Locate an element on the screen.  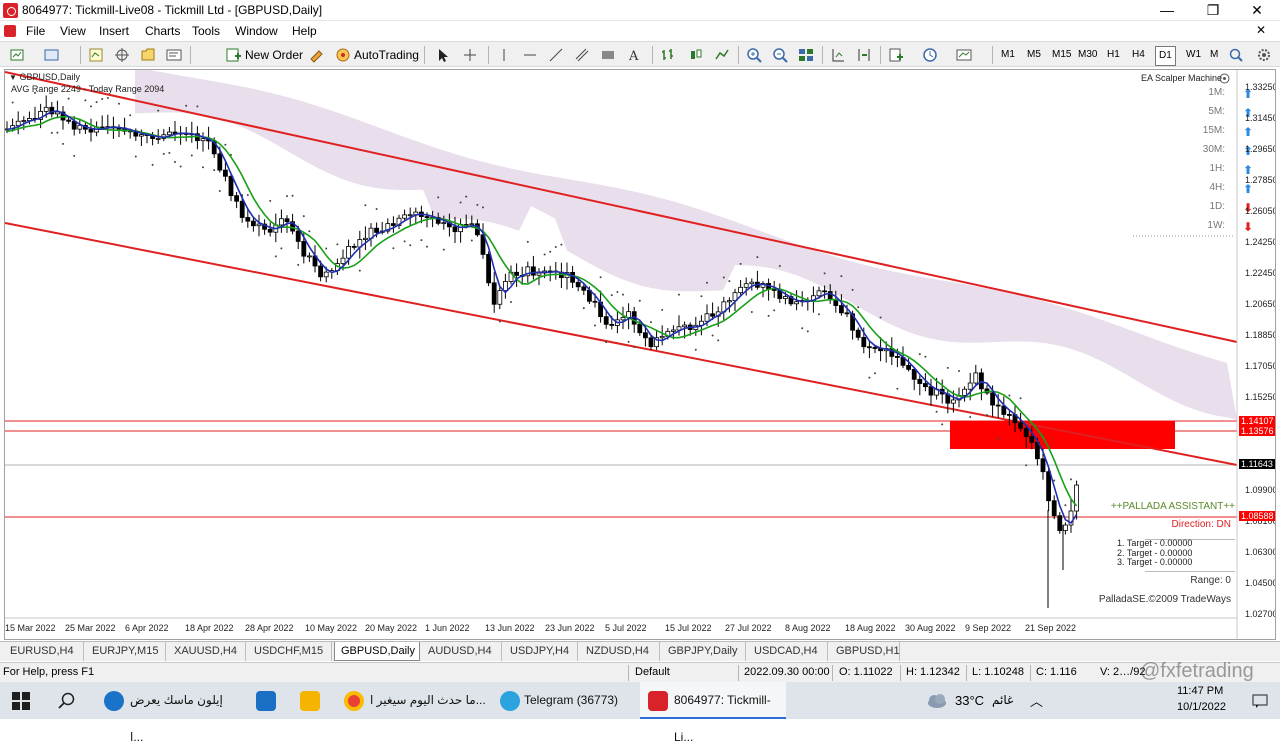
crosshair-target-icon is located at coordinates (122, 55).